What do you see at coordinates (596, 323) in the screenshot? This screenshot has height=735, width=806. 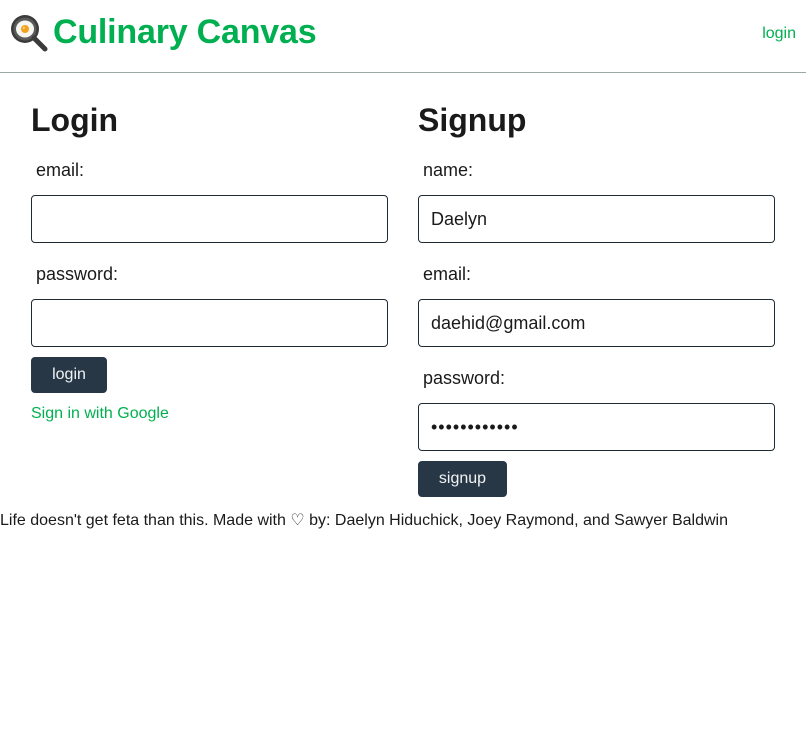 I see `signup-email-input` at bounding box center [596, 323].